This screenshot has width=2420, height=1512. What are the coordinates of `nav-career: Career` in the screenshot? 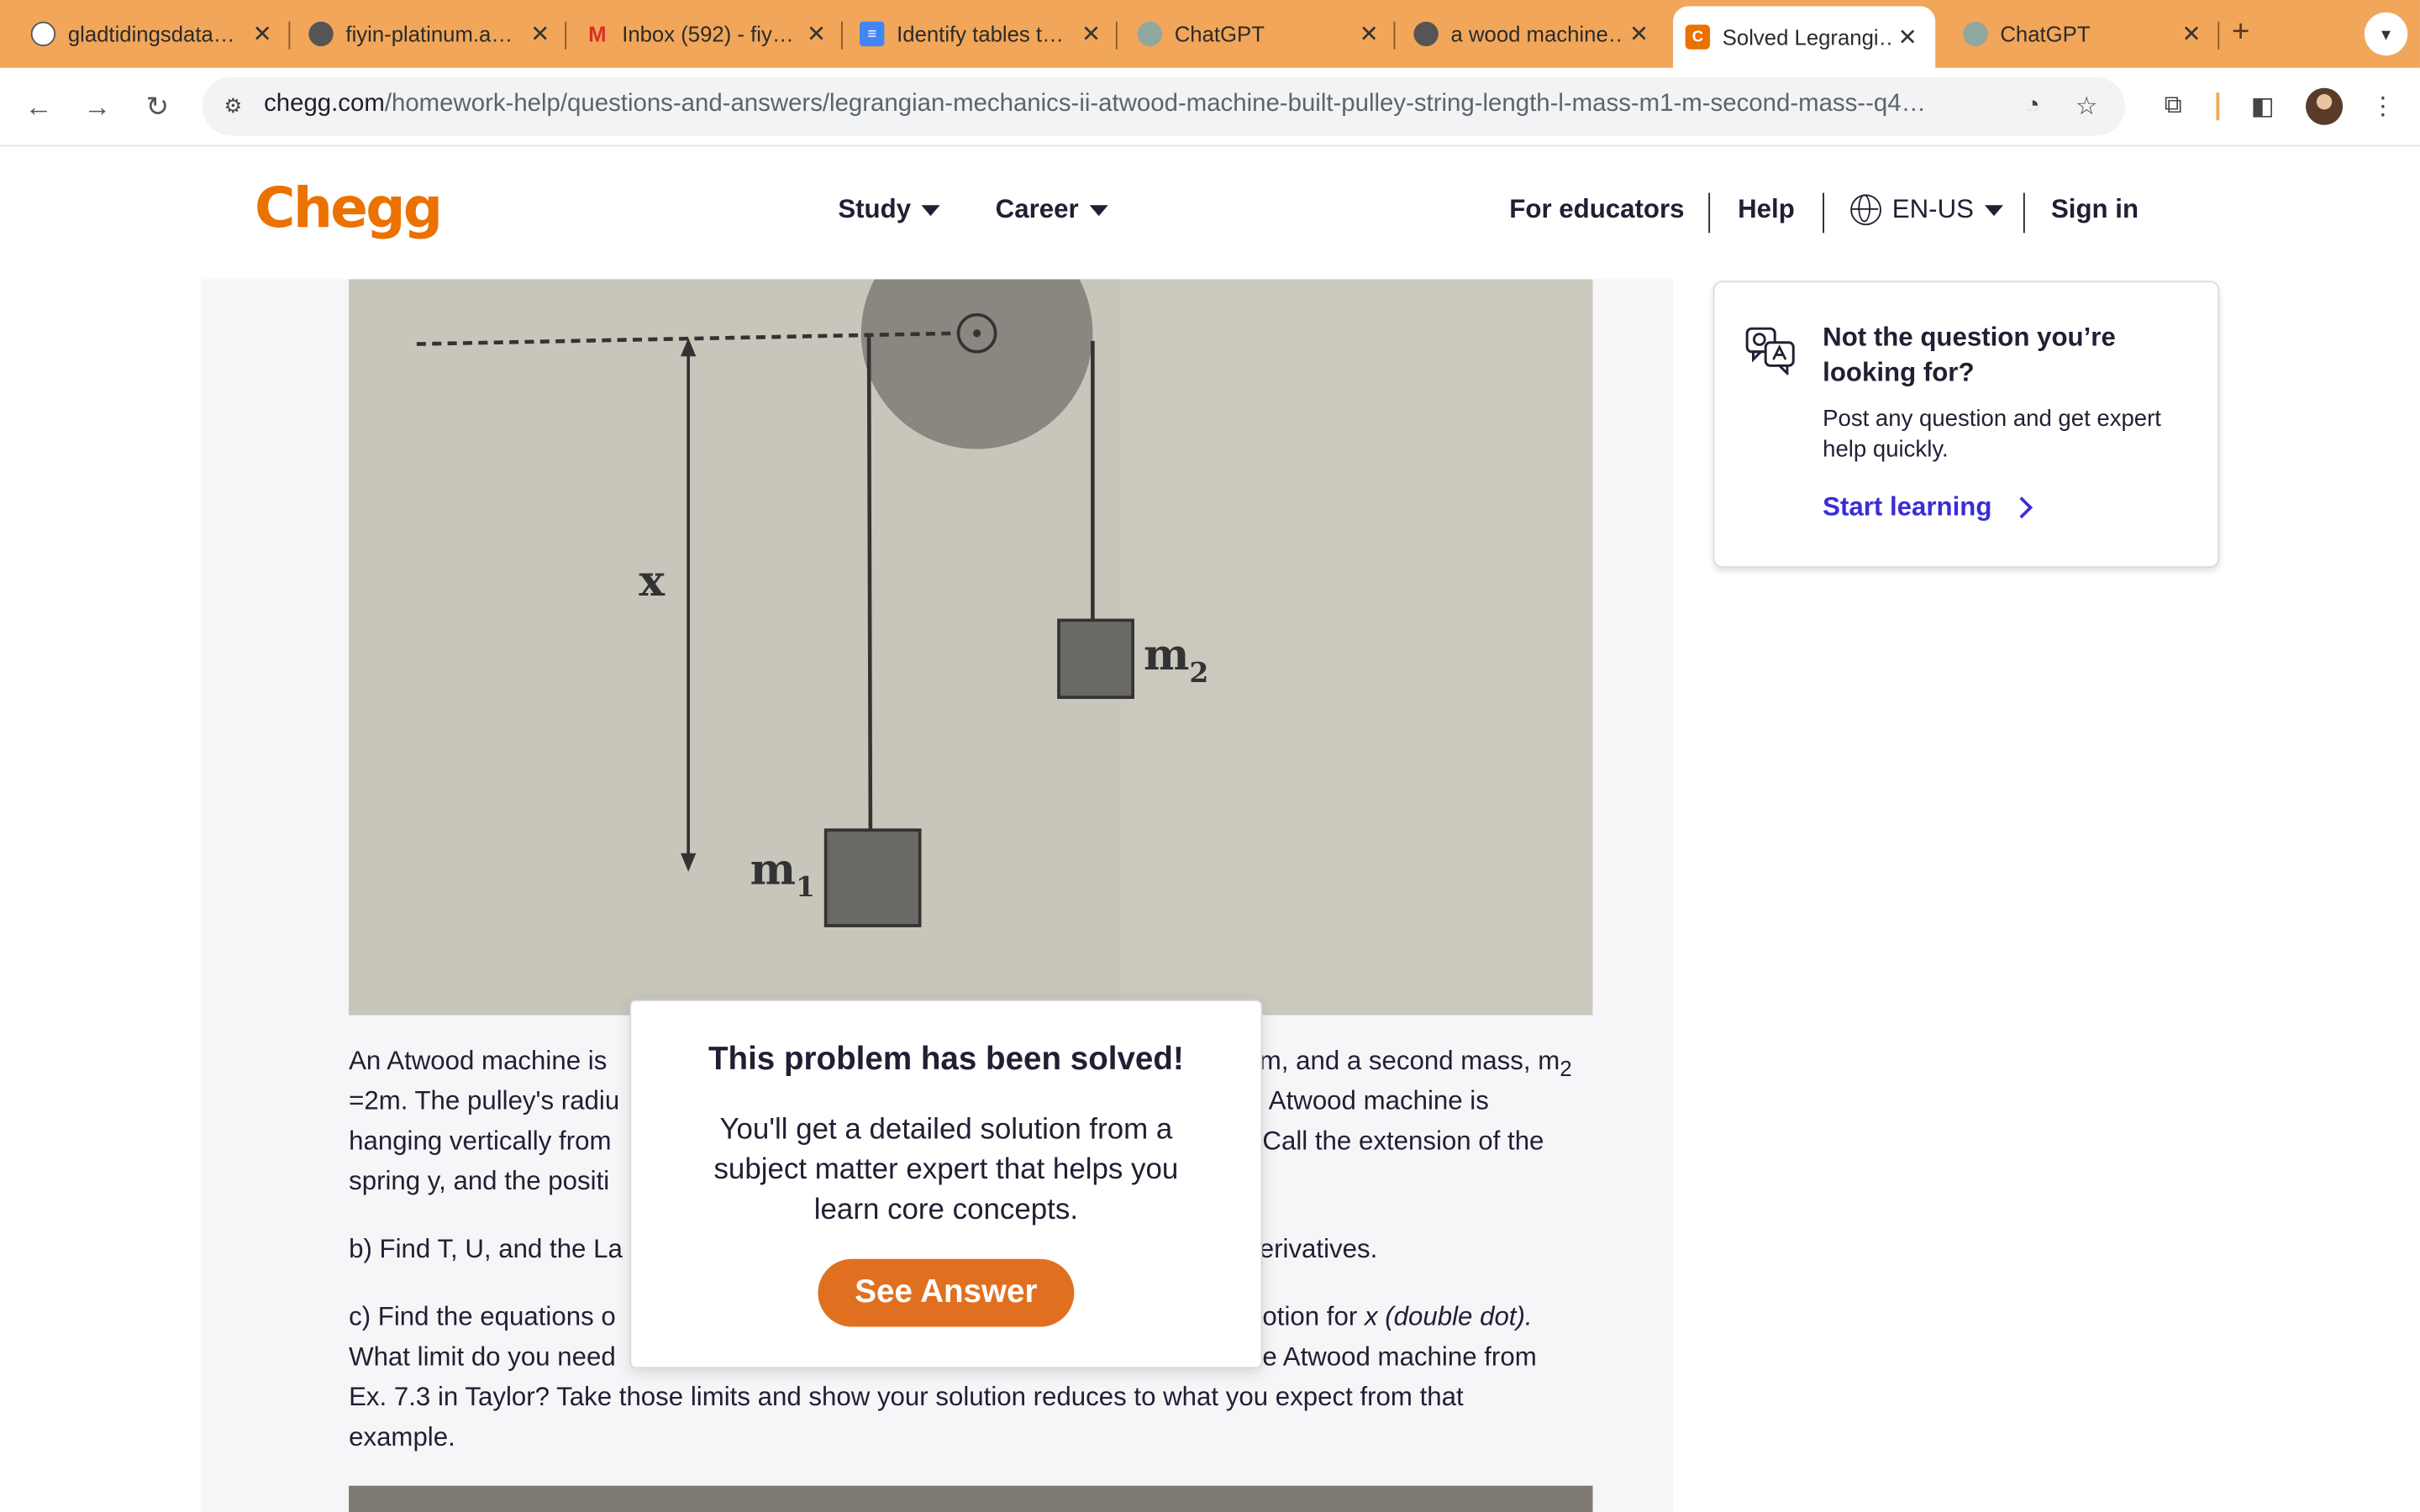 It's located at (1052, 209).